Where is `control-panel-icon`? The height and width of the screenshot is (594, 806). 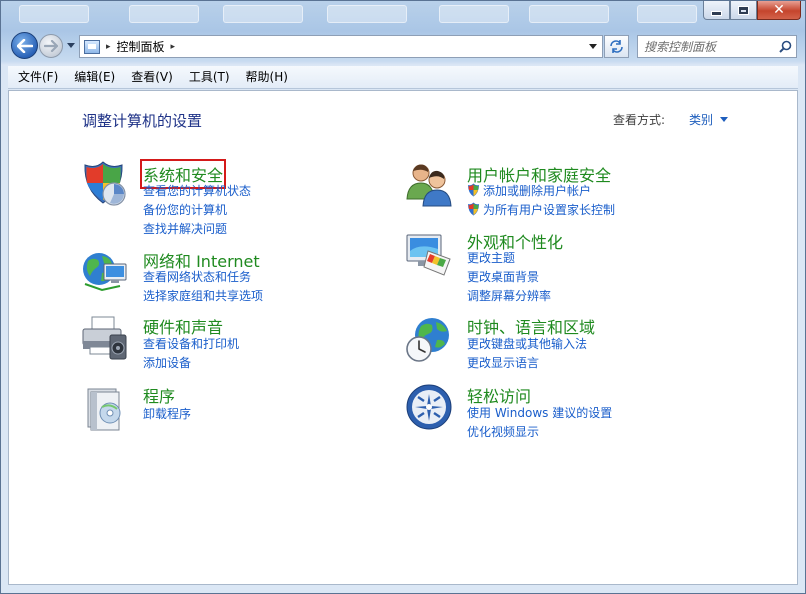 control-panel-icon is located at coordinates (92, 46).